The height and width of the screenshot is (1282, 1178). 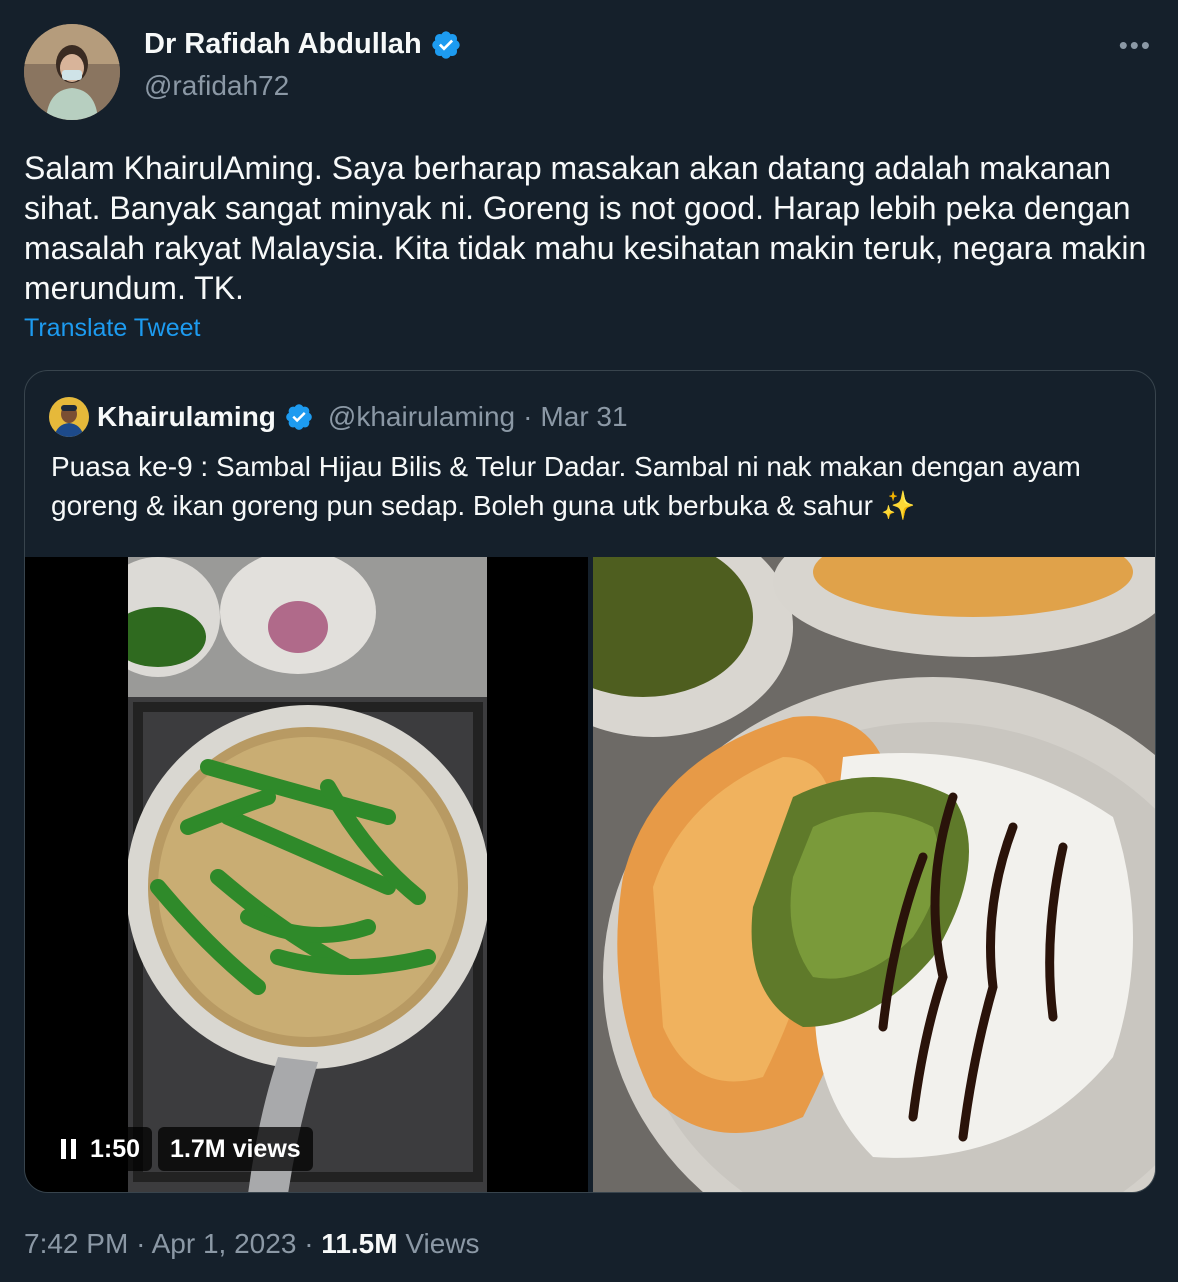 I want to click on quoted-handle: @khairulaming, so click(x=421, y=417).